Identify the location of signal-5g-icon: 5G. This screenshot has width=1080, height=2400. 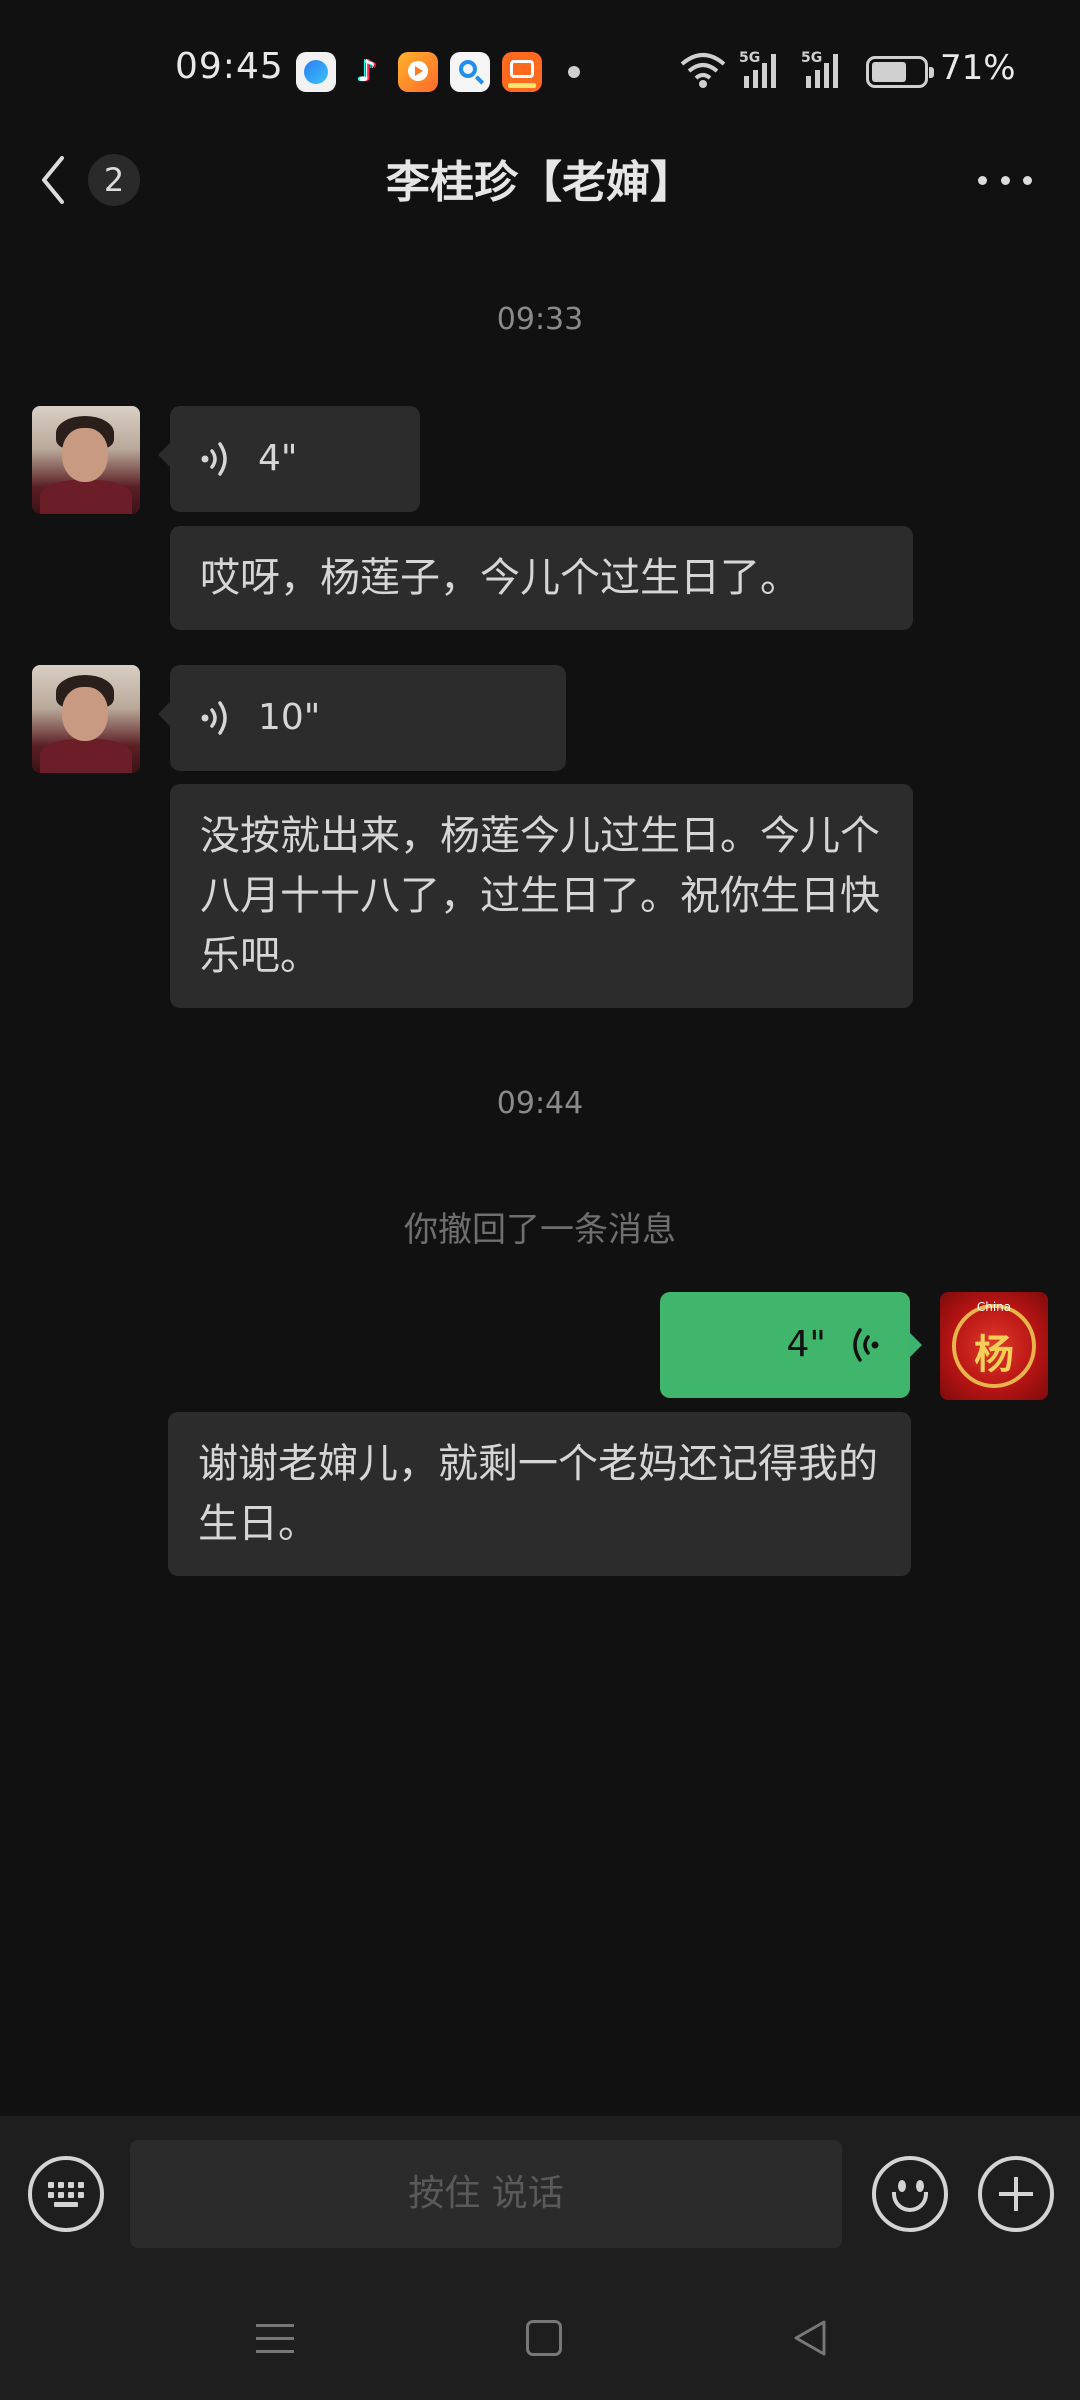
(757, 69).